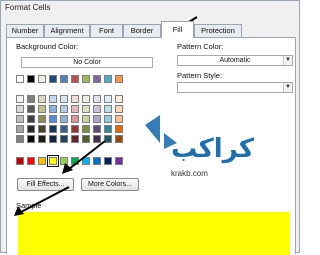  What do you see at coordinates (142, 30) in the screenshot?
I see `tab-border: Border` at bounding box center [142, 30].